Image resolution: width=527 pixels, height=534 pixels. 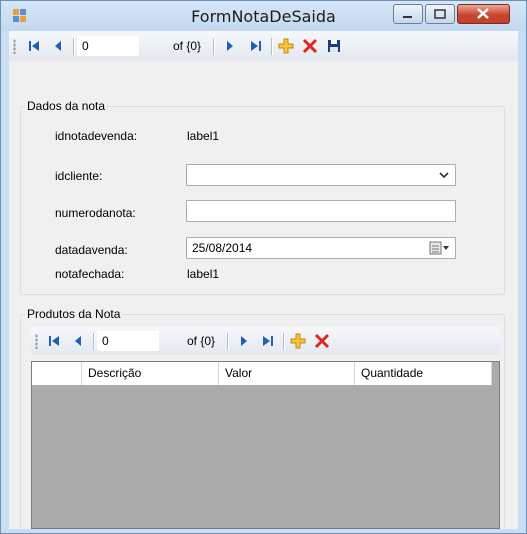 I want to click on produtos-nota-legend: Produtos da Nota, so click(x=74, y=314).